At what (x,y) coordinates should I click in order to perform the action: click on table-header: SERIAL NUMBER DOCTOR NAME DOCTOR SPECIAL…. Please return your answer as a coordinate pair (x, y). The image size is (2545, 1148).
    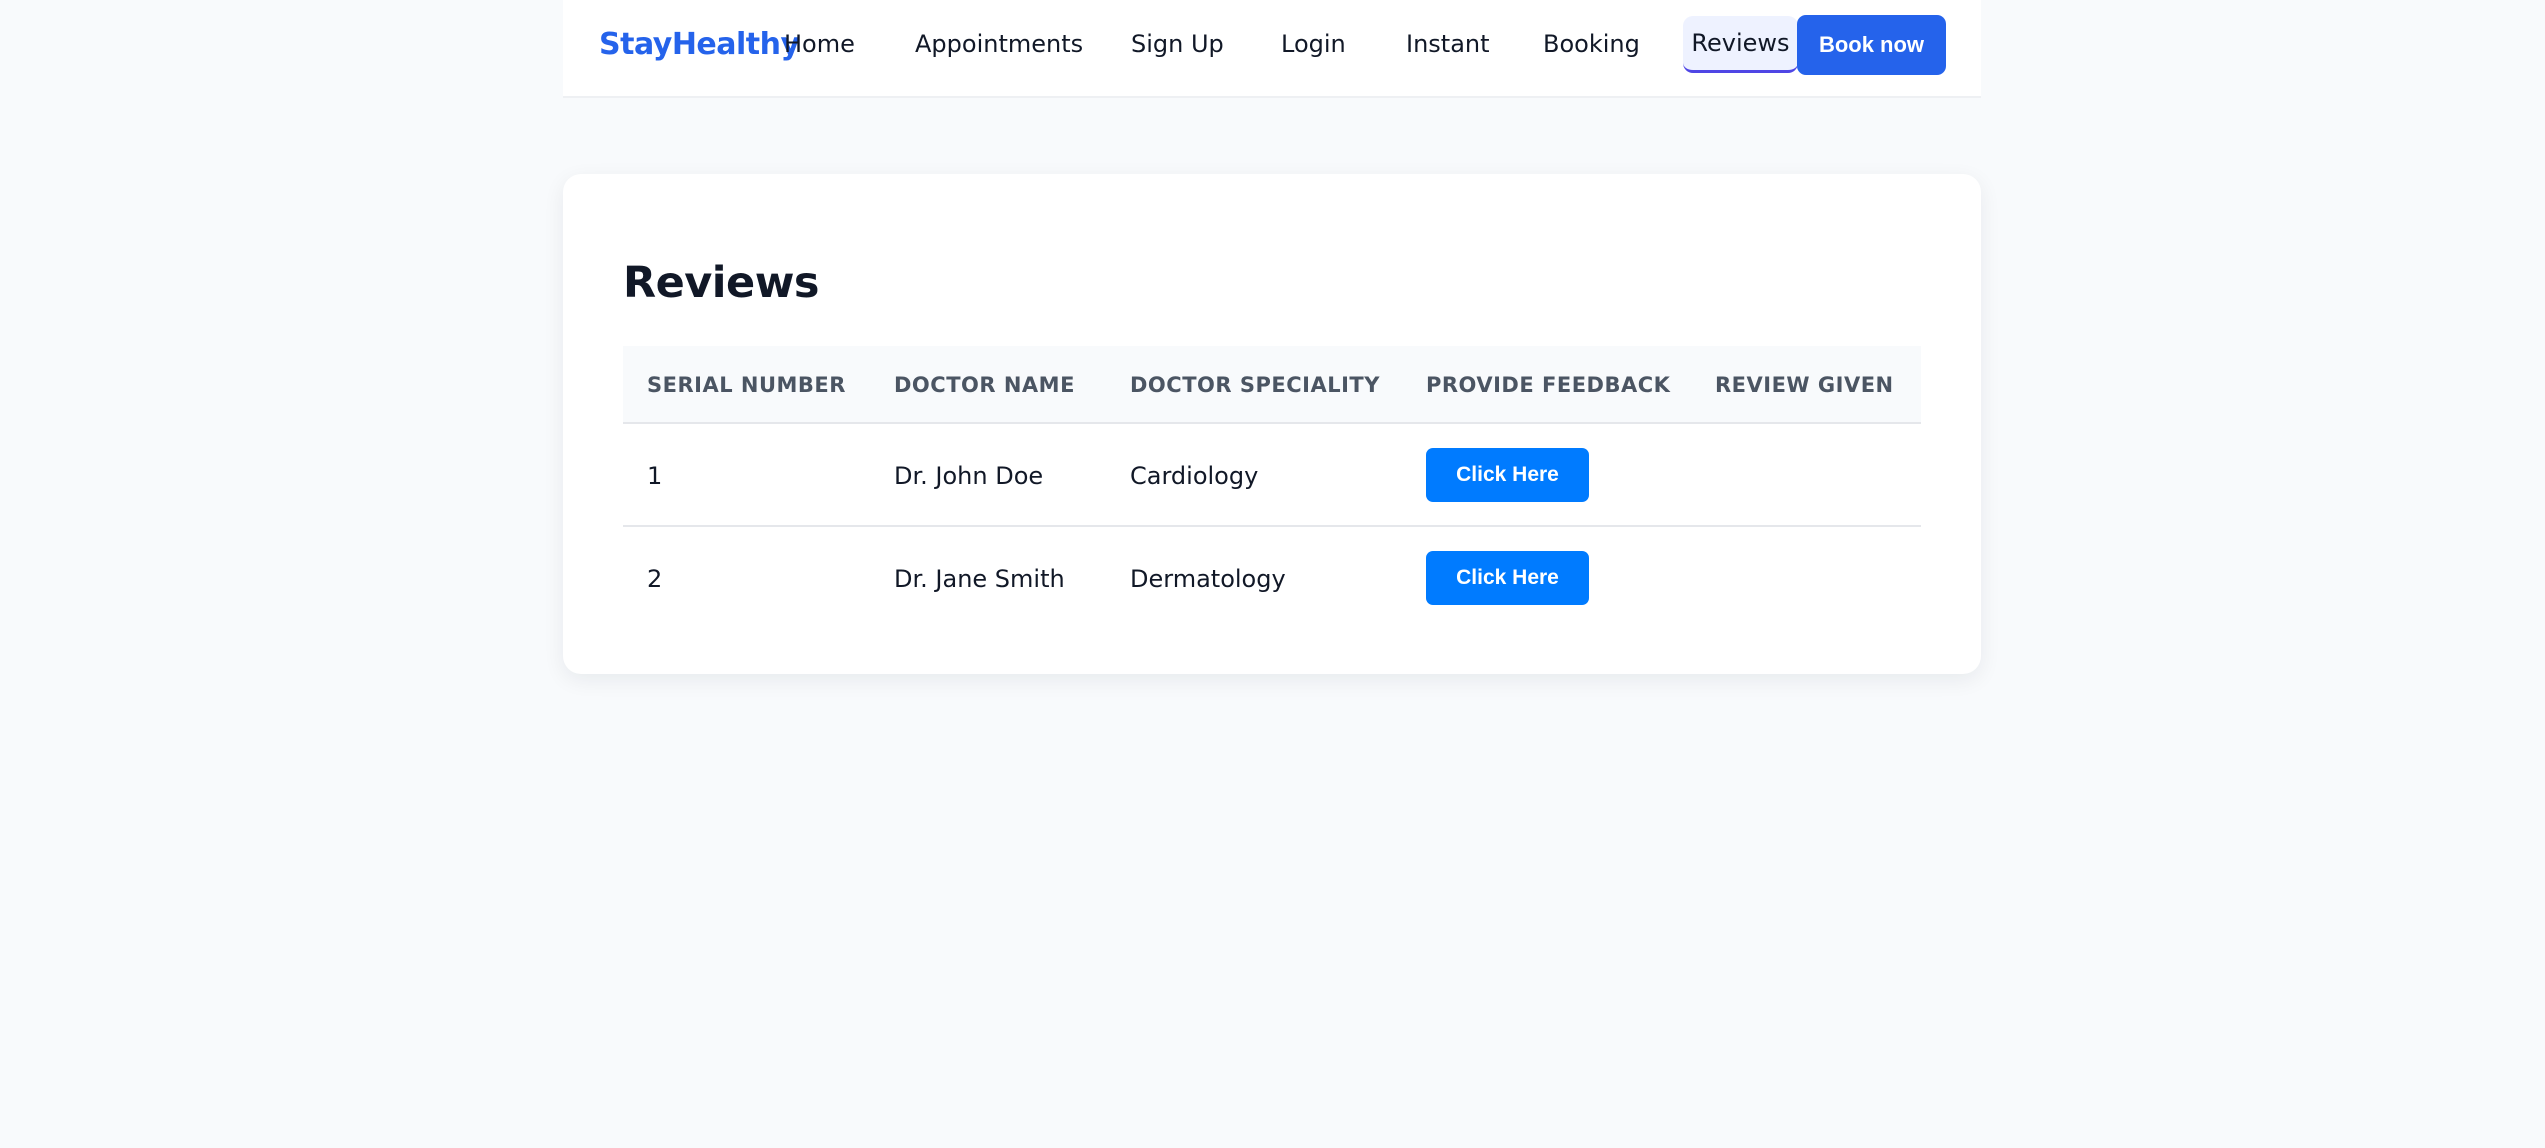
    Looking at the image, I should click on (1272, 385).